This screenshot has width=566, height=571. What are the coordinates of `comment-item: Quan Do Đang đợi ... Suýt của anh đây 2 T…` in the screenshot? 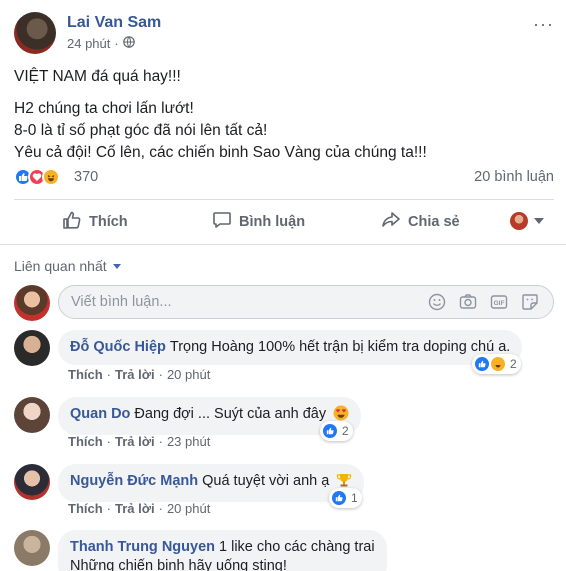 It's located at (284, 425).